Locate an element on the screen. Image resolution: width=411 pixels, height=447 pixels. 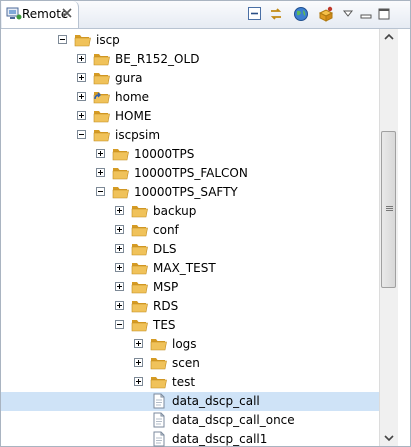
maximize-view-button is located at coordinates (384, 14).